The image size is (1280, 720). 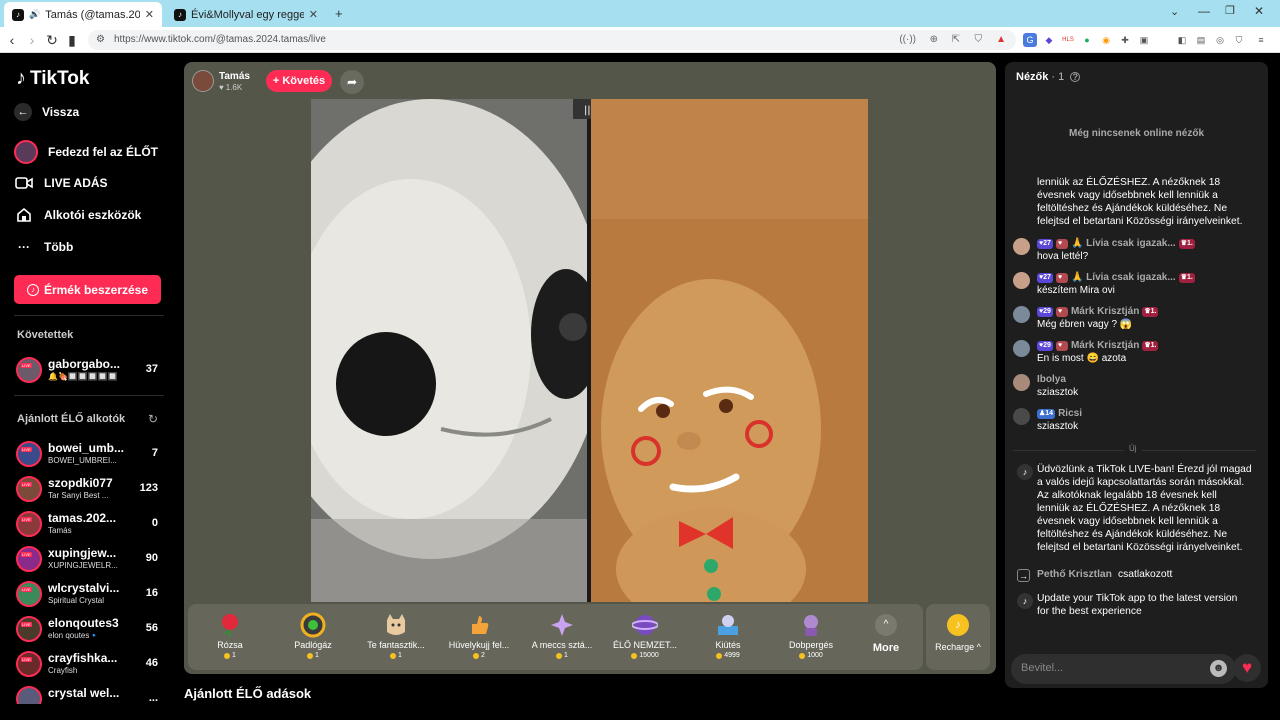 I want to click on extensions-puzzle-icon: ✚, so click(x=1125, y=40).